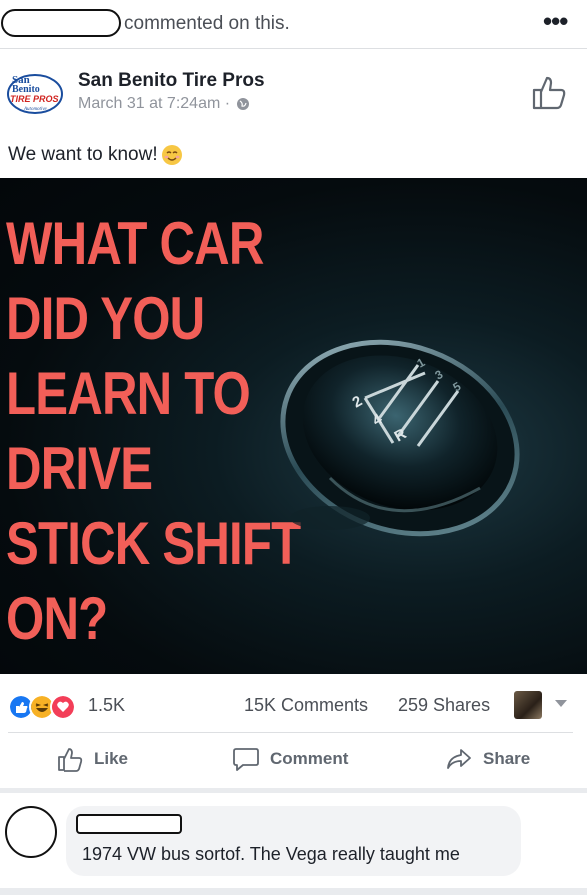  Describe the element at coordinates (111, 758) in the screenshot. I see `like-label: Like` at that location.